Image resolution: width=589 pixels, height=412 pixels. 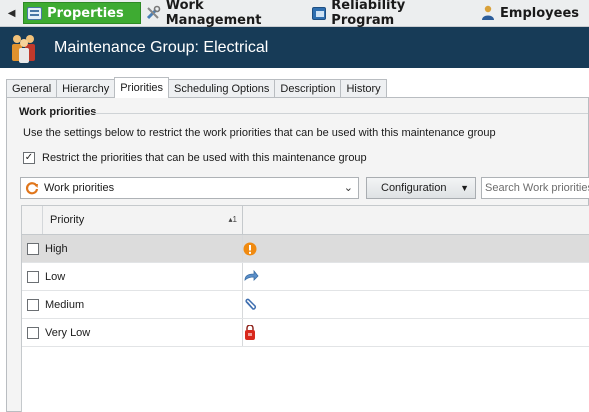 I want to click on page-header: Maintenance Group: Electrical, so click(x=294, y=47).